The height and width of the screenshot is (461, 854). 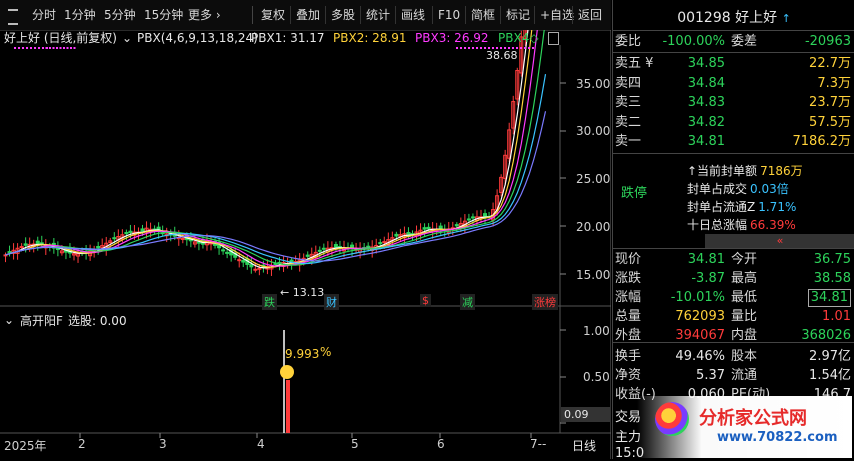 What do you see at coordinates (773, 225) in the screenshot?
I see `limit-info-value: 66.39%` at bounding box center [773, 225].